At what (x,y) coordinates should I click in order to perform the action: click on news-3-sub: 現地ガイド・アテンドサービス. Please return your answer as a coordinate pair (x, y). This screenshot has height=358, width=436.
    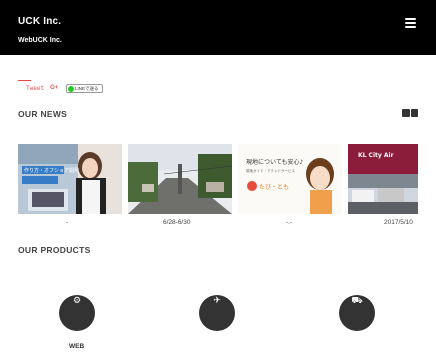
    Looking at the image, I should click on (270, 170).